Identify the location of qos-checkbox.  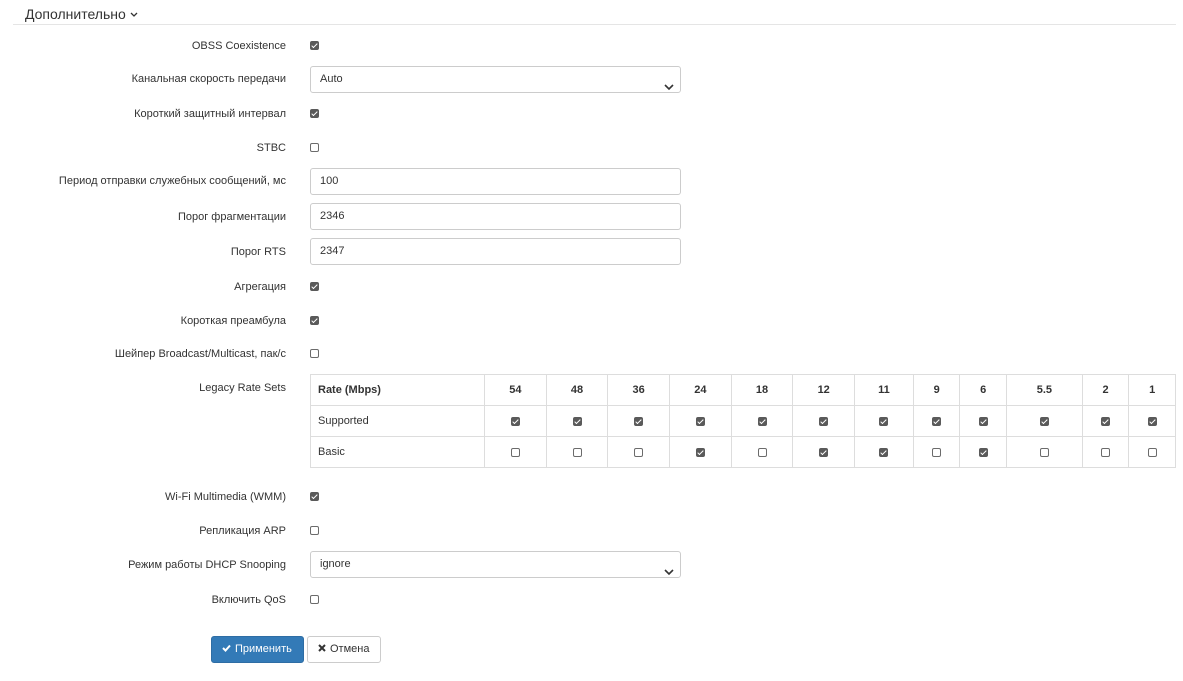
(314, 599).